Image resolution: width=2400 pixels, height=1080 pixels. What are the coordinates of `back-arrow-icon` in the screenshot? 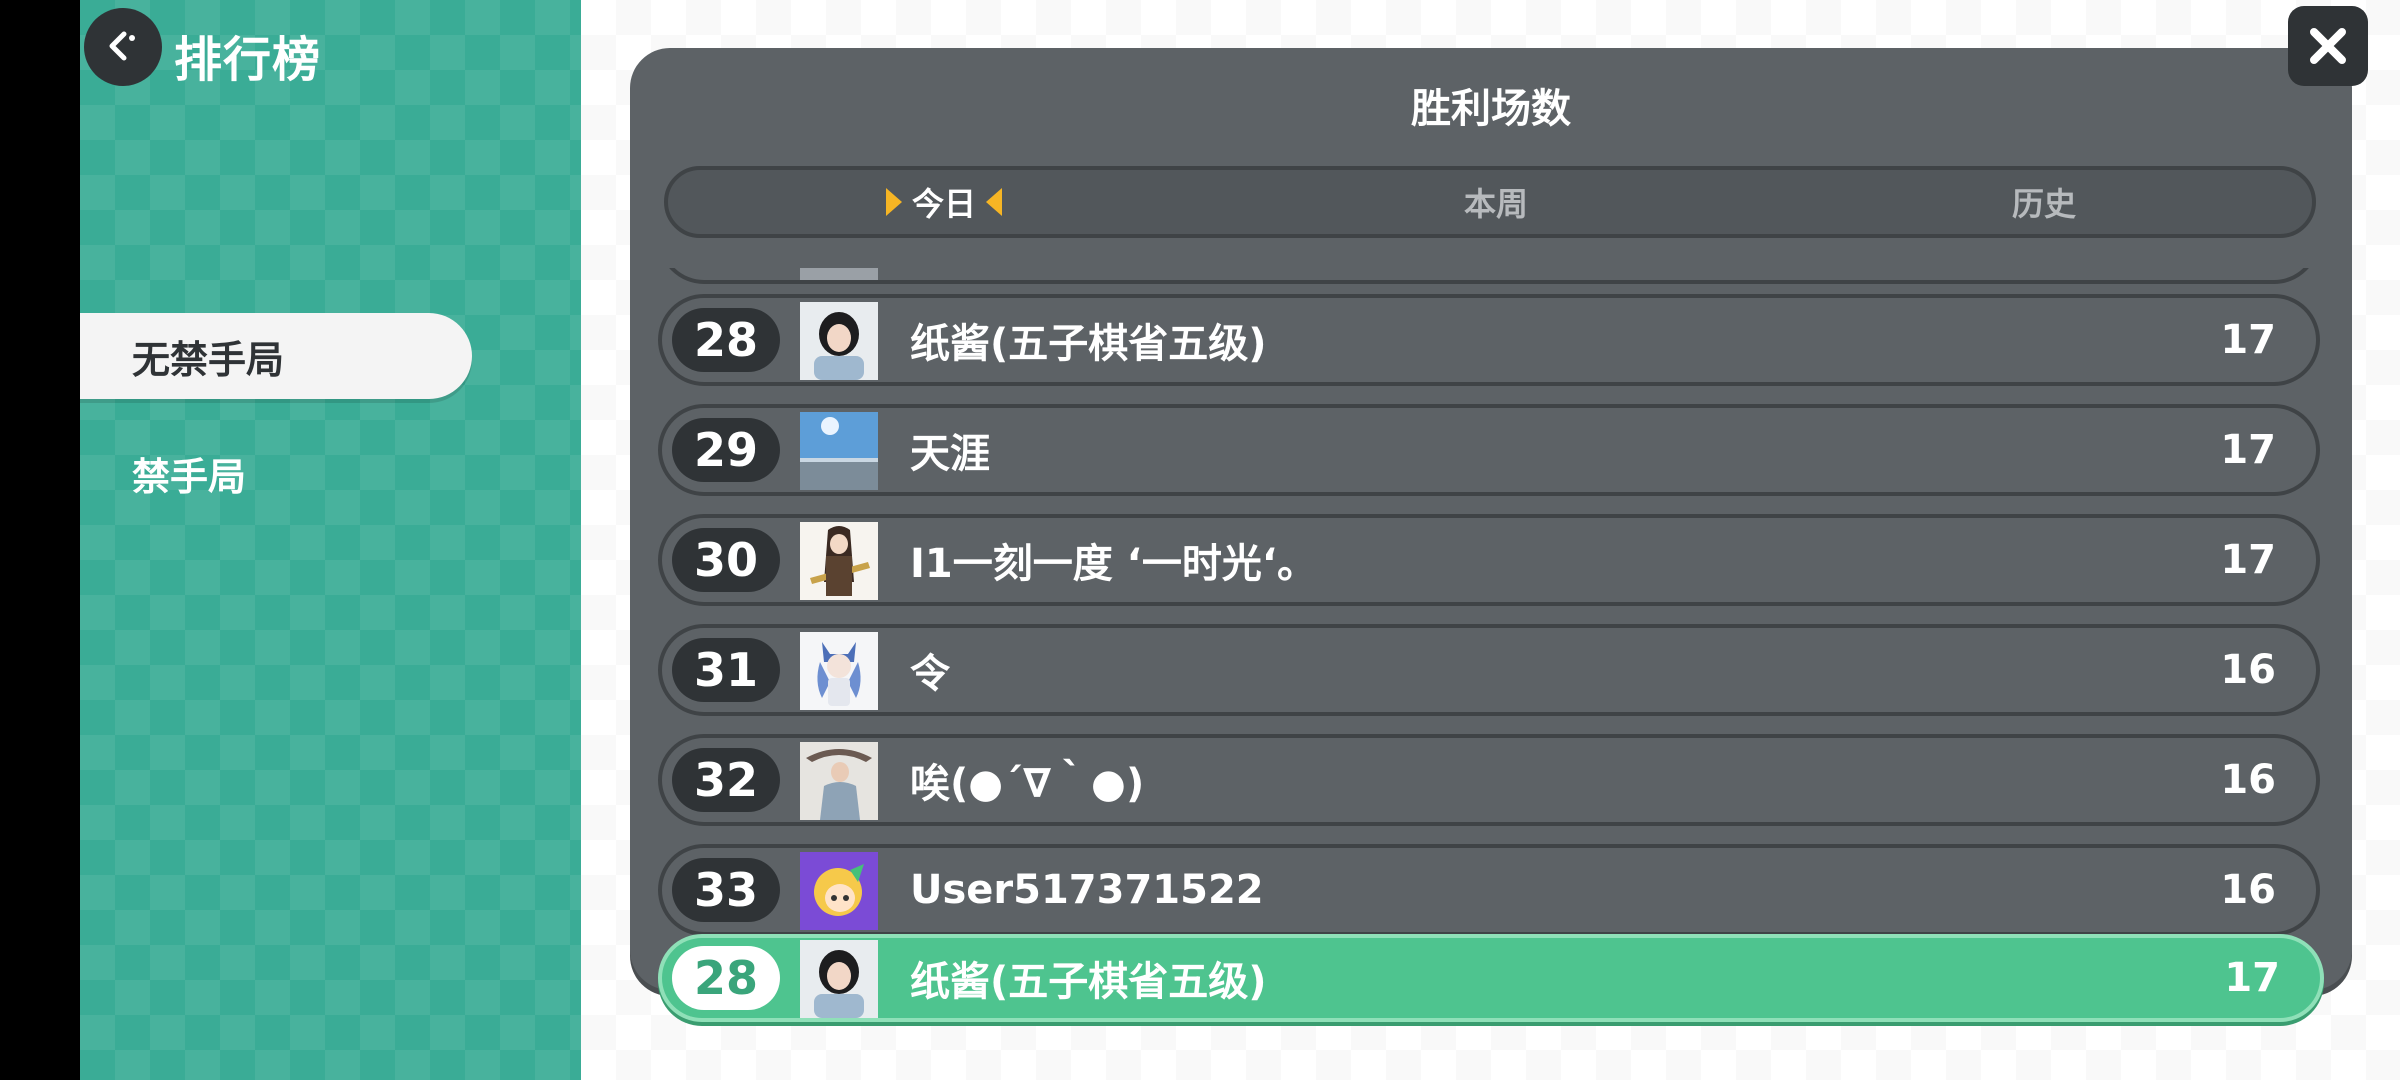 It's located at (122, 46).